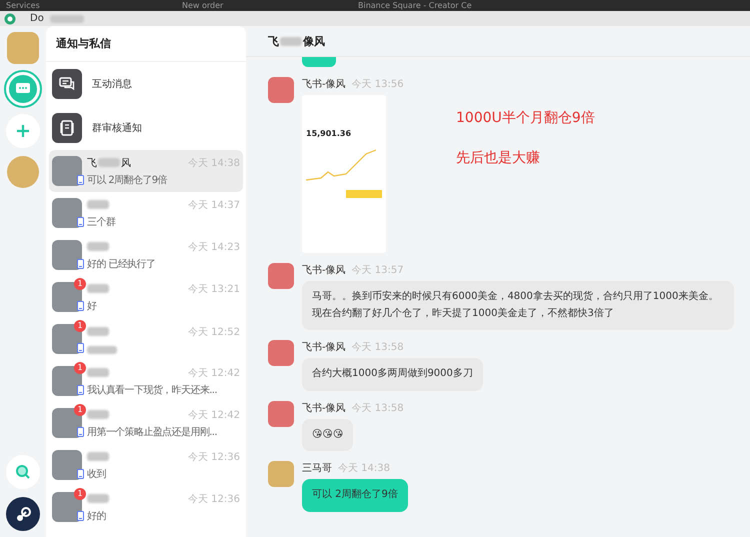 The image size is (750, 537). What do you see at coordinates (10, 18) in the screenshot?
I see `app-logo-icon` at bounding box center [10, 18].